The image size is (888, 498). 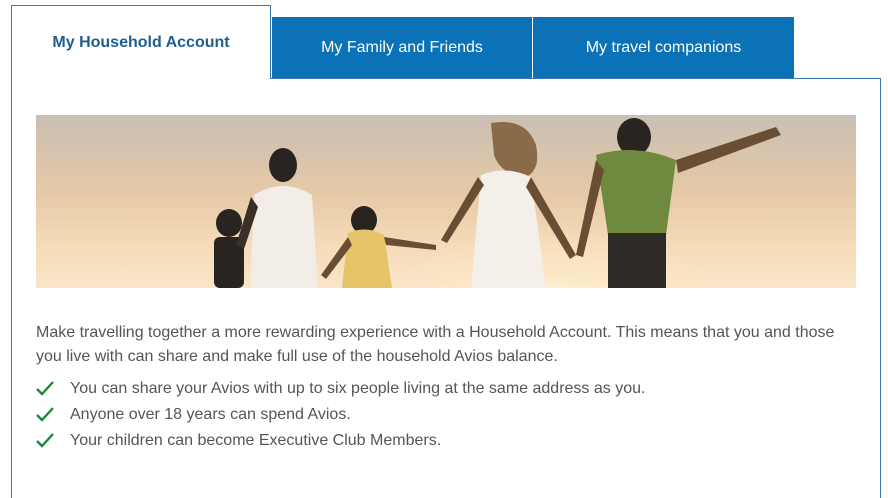 I want to click on tab-travel-companions: My travel companions, so click(x=663, y=47).